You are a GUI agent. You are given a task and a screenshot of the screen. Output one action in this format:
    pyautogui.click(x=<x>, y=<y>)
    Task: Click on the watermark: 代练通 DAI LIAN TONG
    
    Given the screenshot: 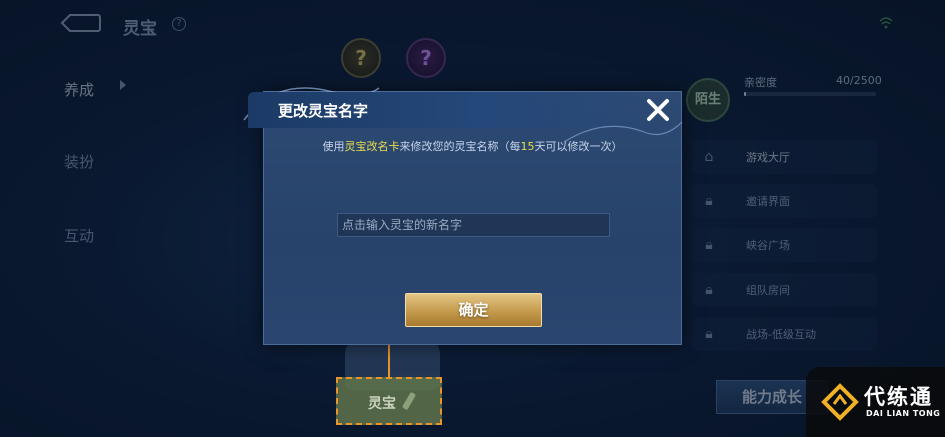 What is the action you would take?
    pyautogui.click(x=875, y=402)
    